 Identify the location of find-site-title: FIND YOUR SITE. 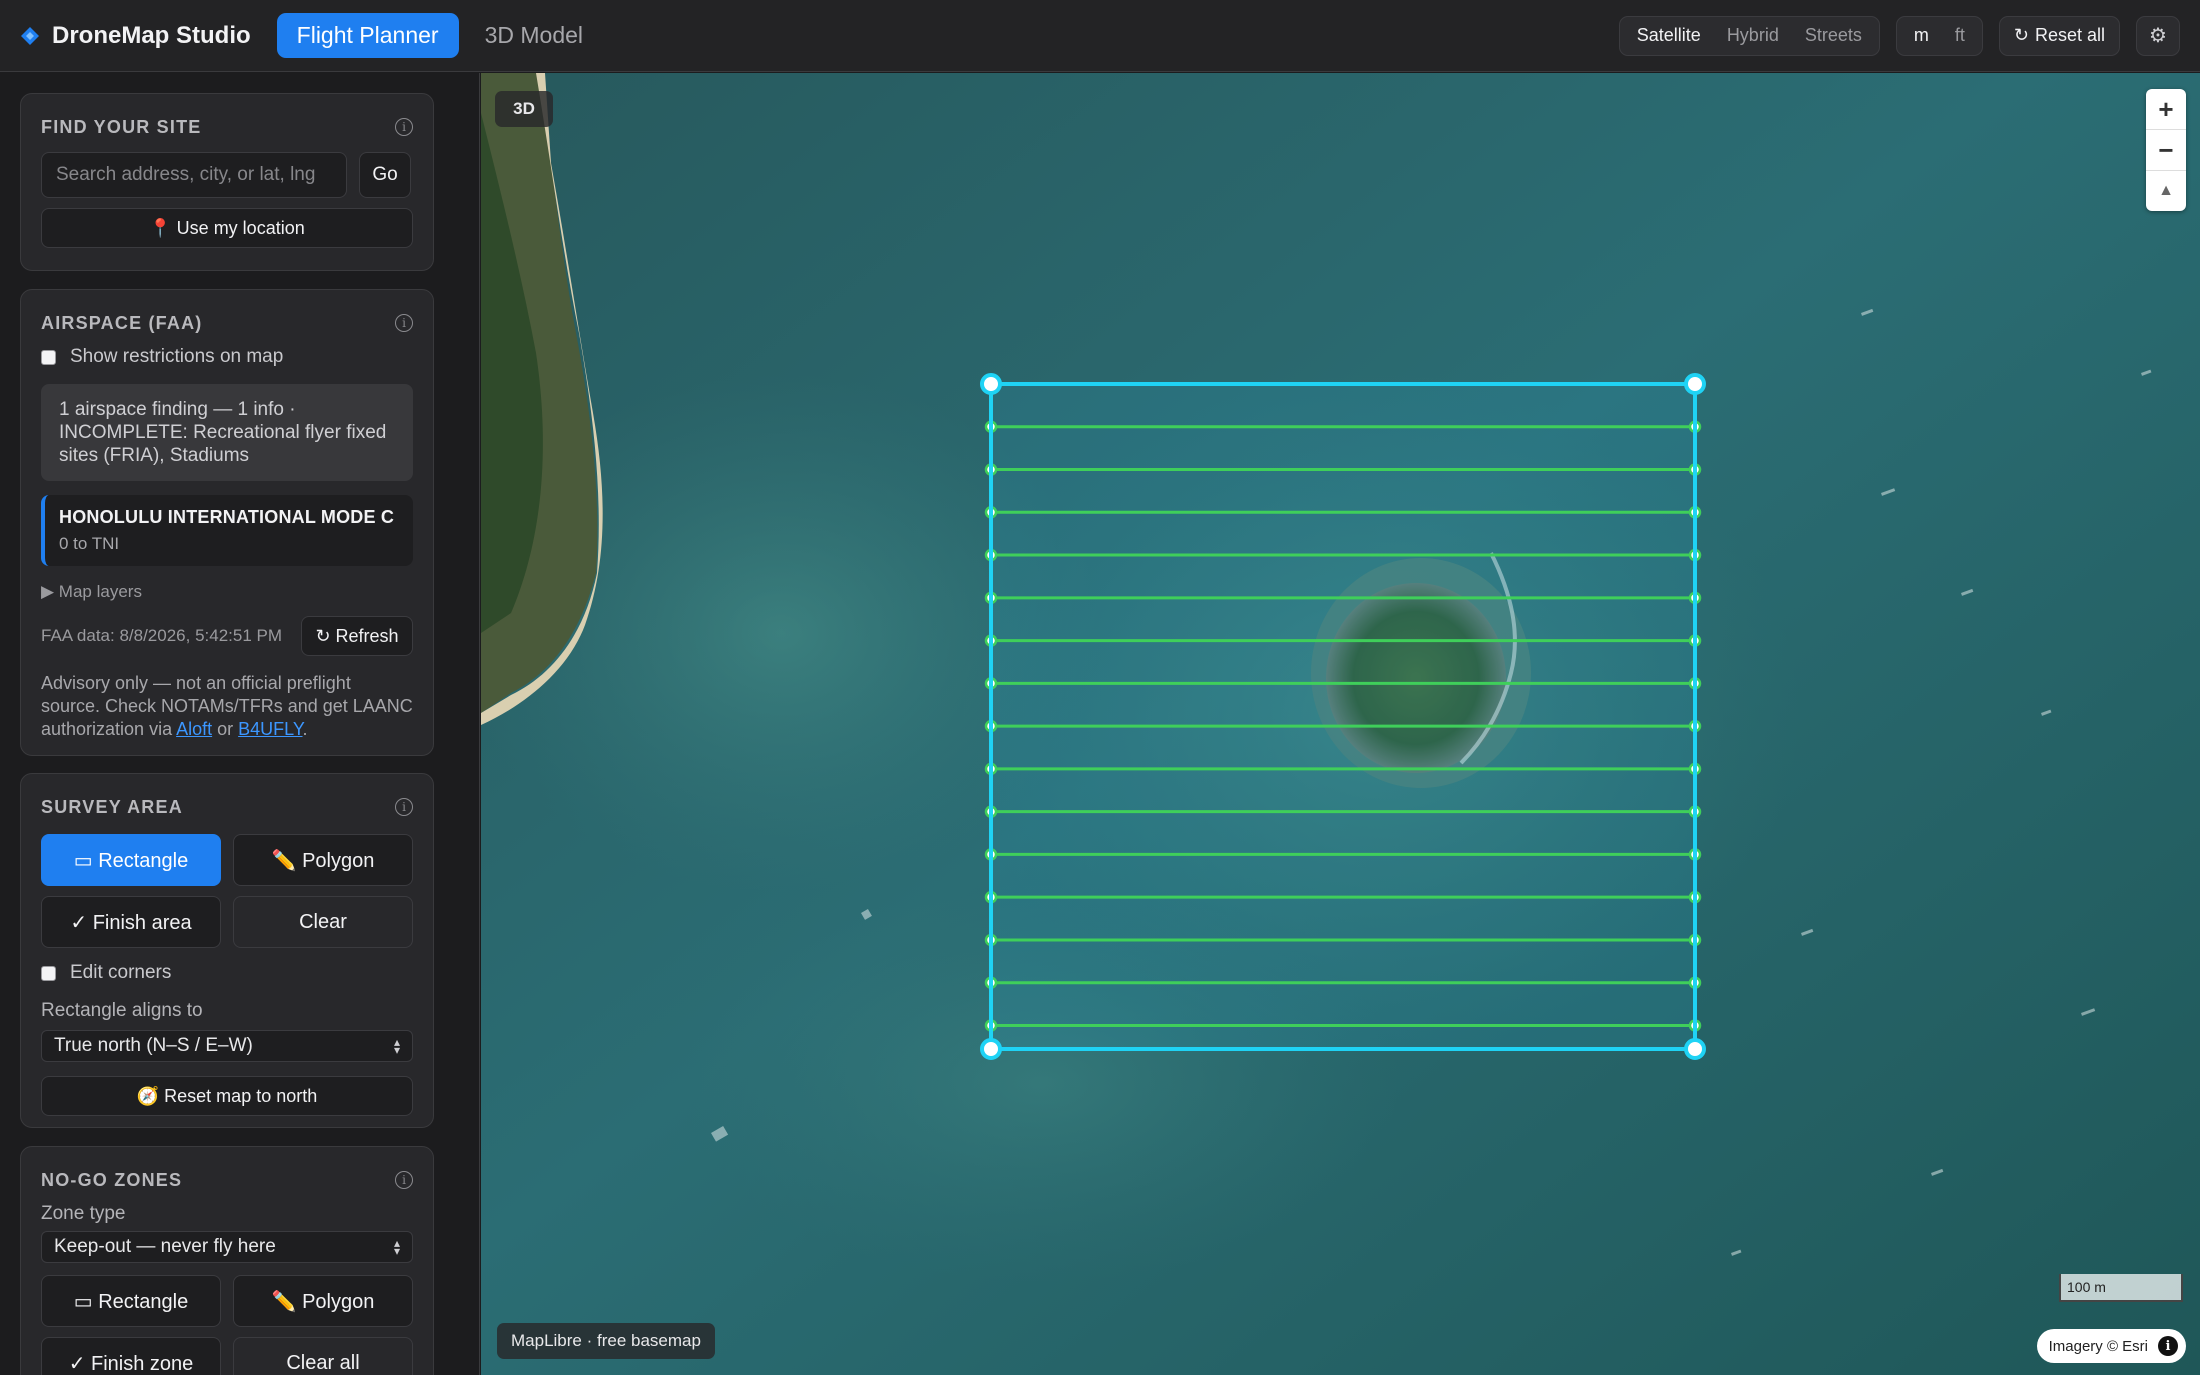
(121, 126).